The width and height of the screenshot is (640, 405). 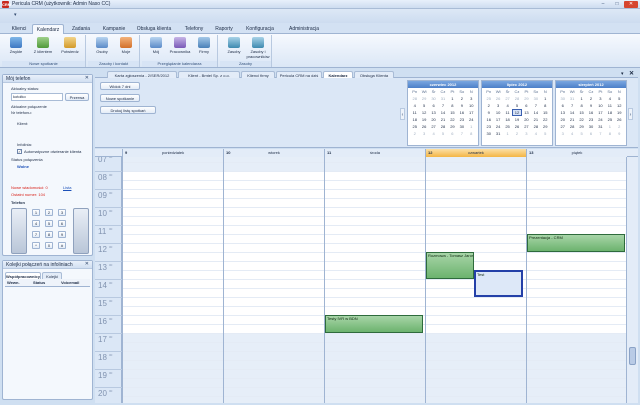 What do you see at coordinates (631, 4) in the screenshot?
I see `close-button: ✕` at bounding box center [631, 4].